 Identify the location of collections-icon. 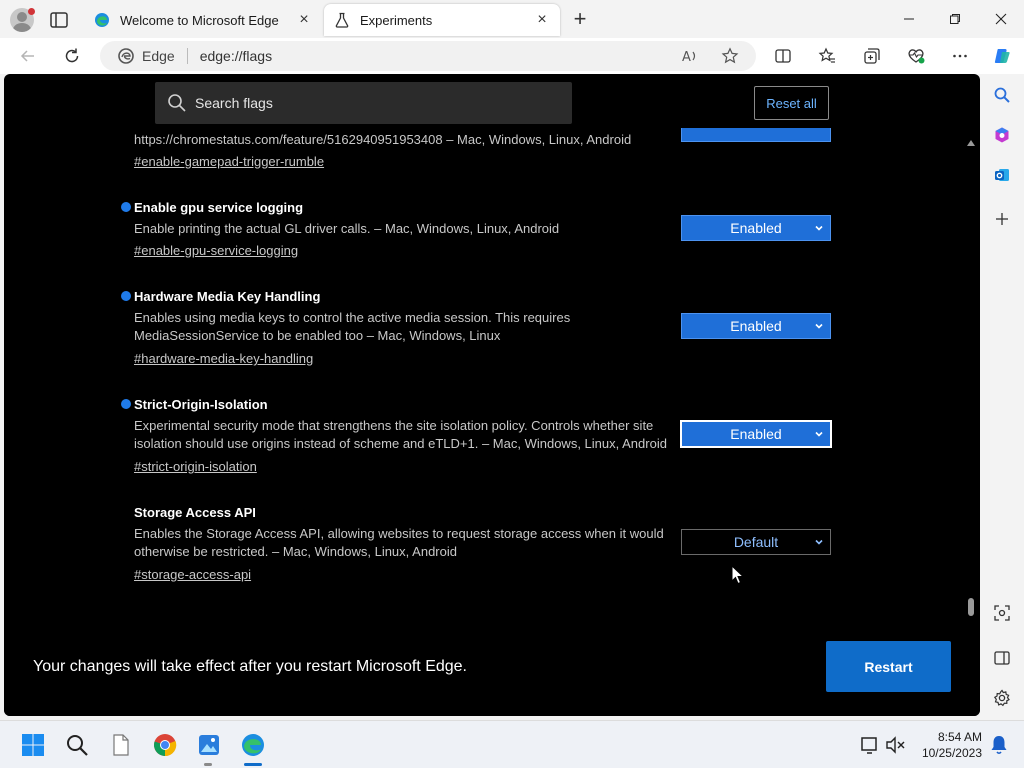
(872, 56).